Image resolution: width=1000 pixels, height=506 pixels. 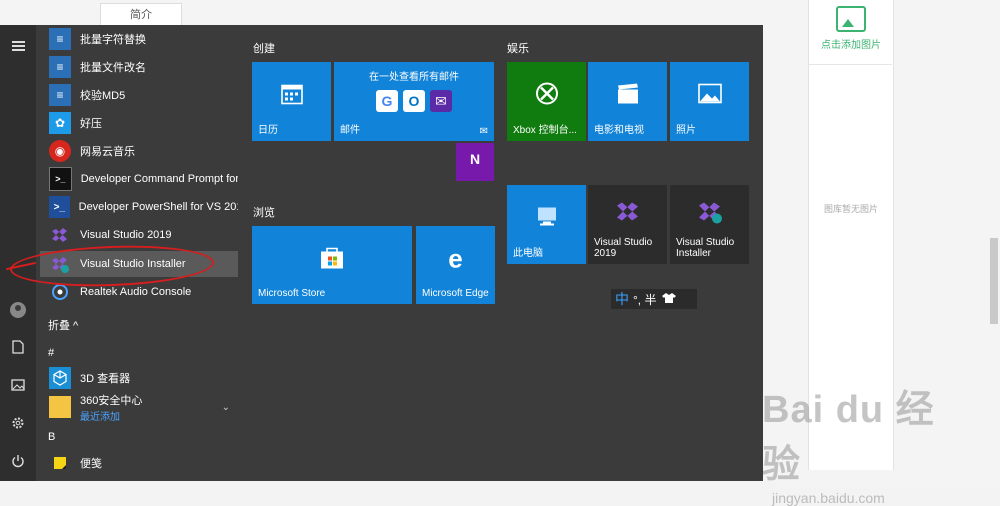 I want to click on tile-store: Microsoft Store, so click(x=332, y=265).